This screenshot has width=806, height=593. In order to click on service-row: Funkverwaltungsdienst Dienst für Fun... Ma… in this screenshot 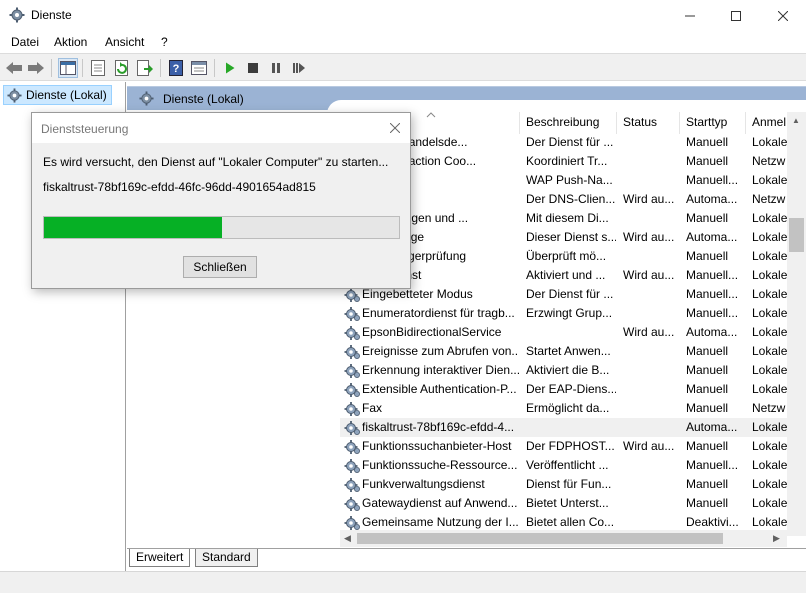, I will do `click(563, 484)`.